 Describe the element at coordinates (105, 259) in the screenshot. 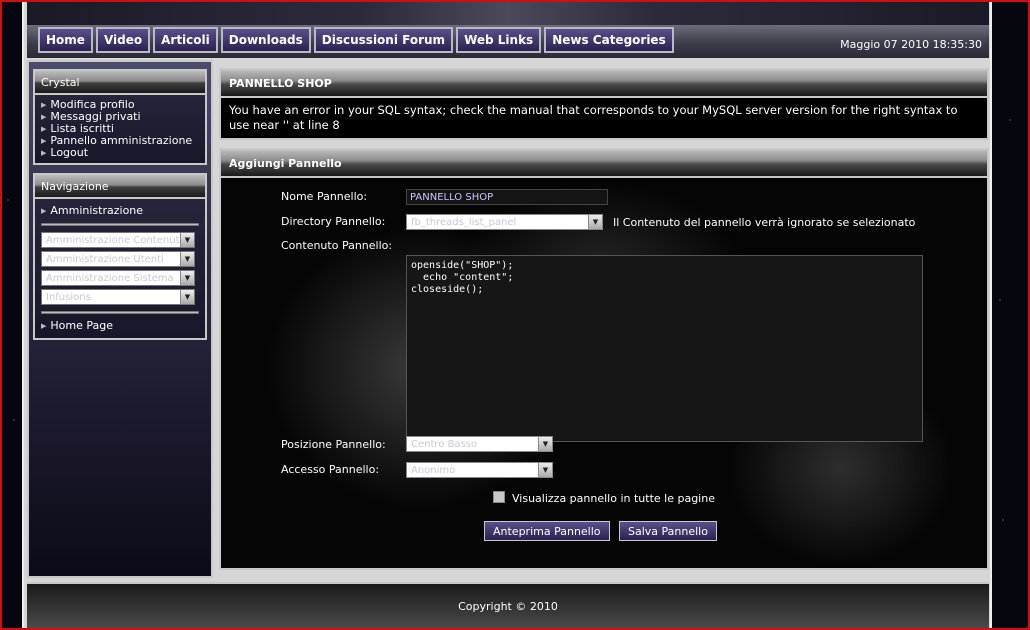

I see `select-value: Amministrazione Utenti` at that location.